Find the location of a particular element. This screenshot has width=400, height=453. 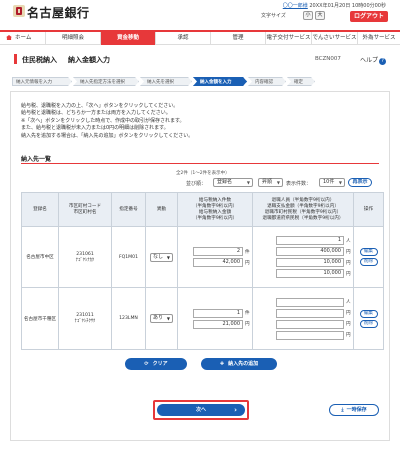

help-link: ヘルプ? is located at coordinates (373, 60).